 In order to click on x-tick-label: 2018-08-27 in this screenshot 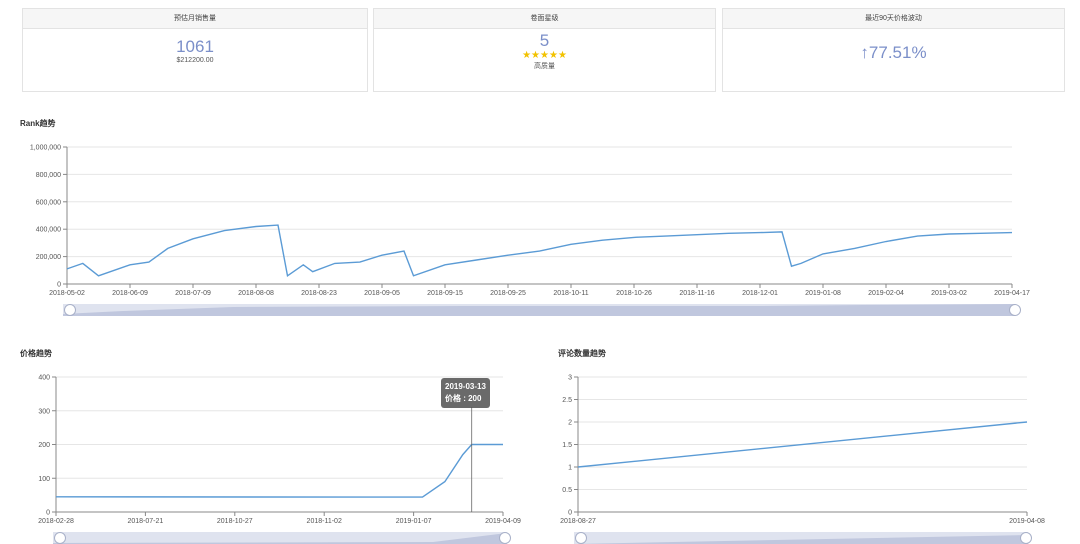, I will do `click(578, 521)`.